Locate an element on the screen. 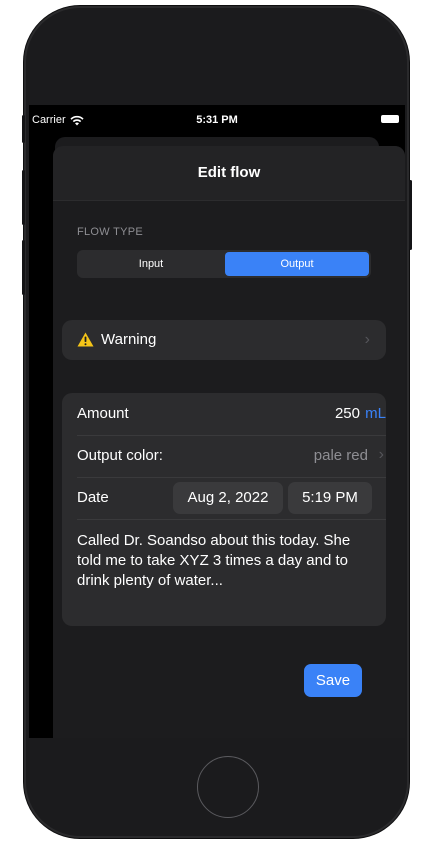 The width and height of the screenshot is (434, 842). output-color-row: Output color: pale red › is located at coordinates (231, 456).